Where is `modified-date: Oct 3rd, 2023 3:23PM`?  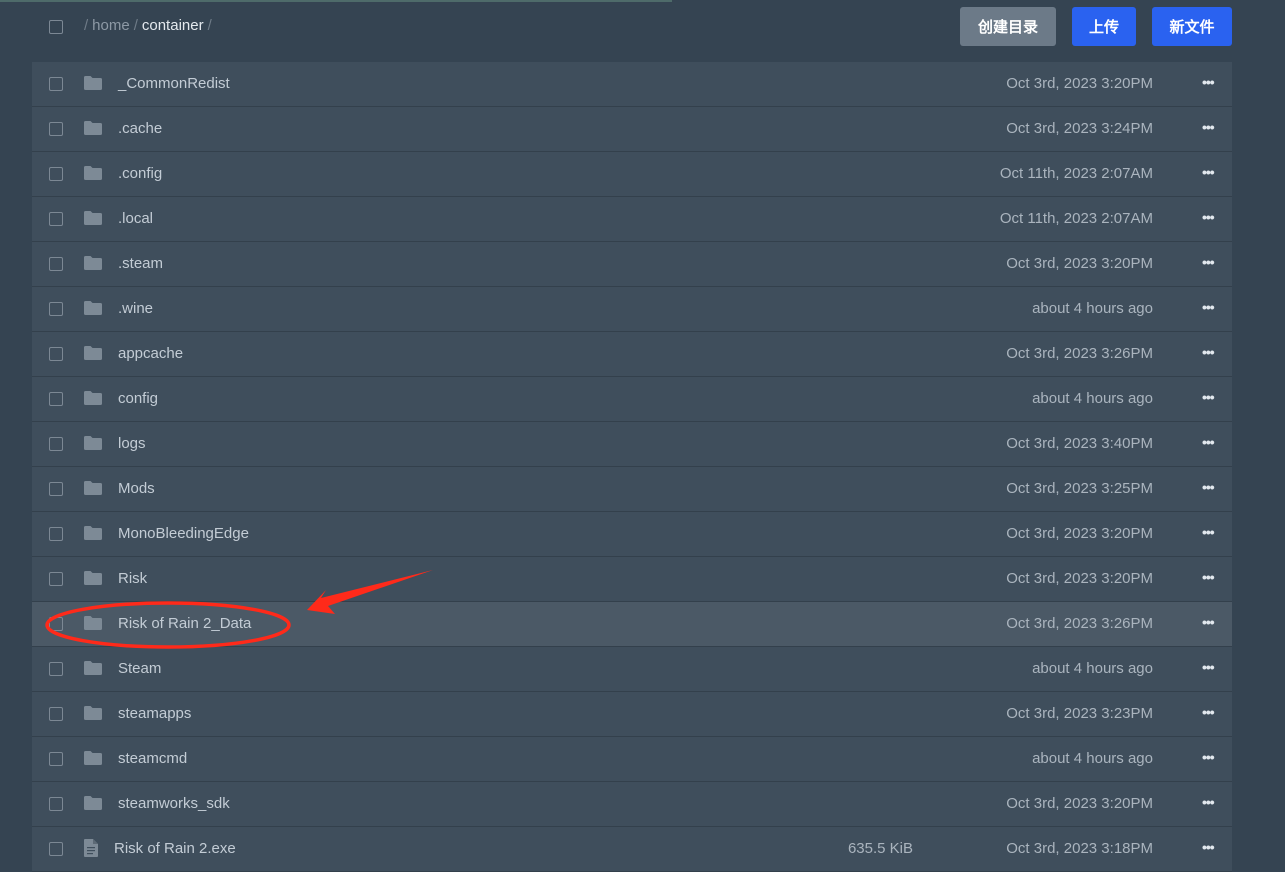
modified-date: Oct 3rd, 2023 3:23PM is located at coordinates (1079, 713).